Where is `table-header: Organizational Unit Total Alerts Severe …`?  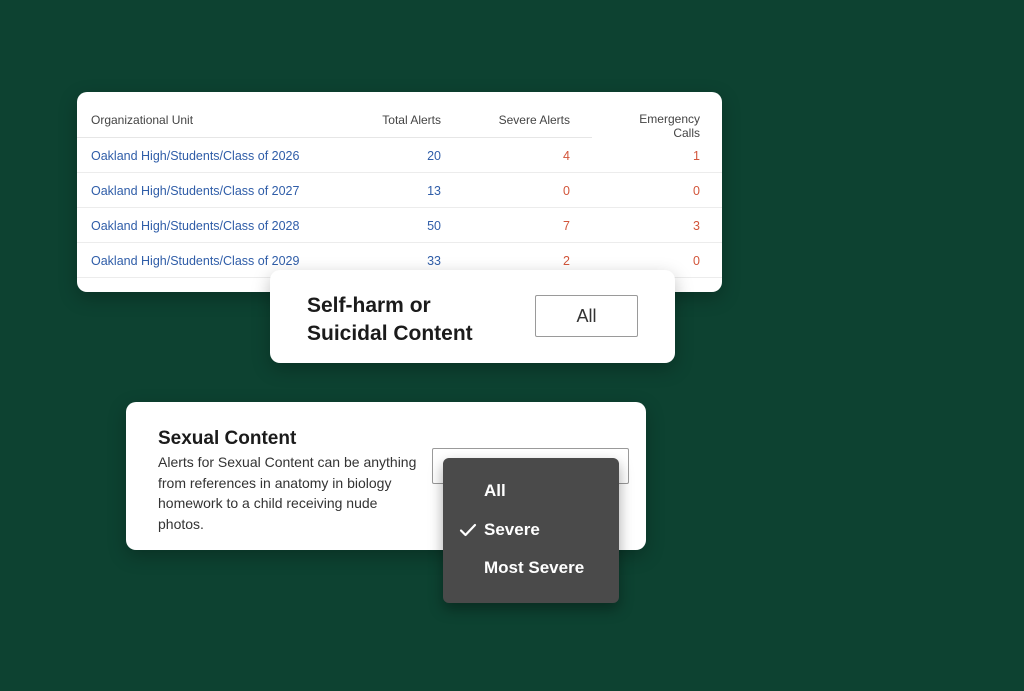 table-header: Organizational Unit Total Alerts Severe … is located at coordinates (399, 115).